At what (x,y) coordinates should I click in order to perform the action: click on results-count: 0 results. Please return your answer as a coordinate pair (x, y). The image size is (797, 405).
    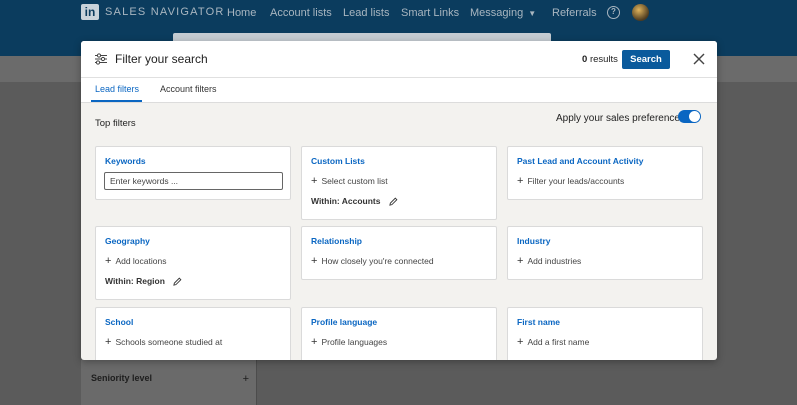
    Looking at the image, I should click on (600, 59).